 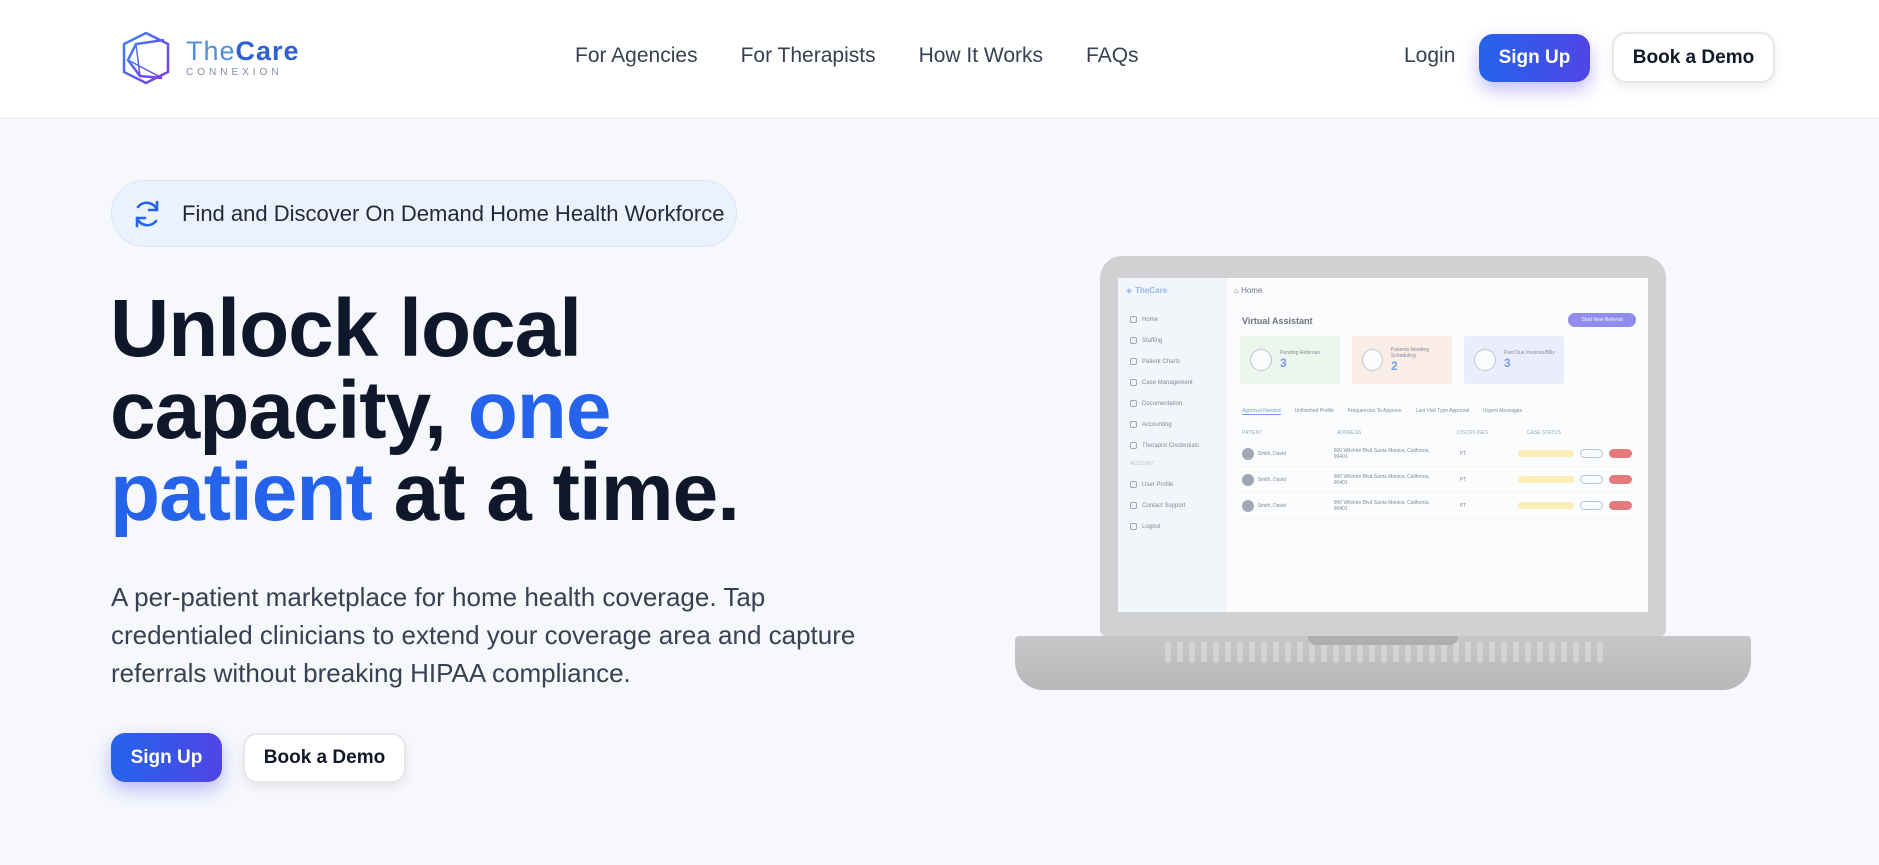 What do you see at coordinates (241, 492) in the screenshot?
I see `hero-headline-highlight-patient: patient` at bounding box center [241, 492].